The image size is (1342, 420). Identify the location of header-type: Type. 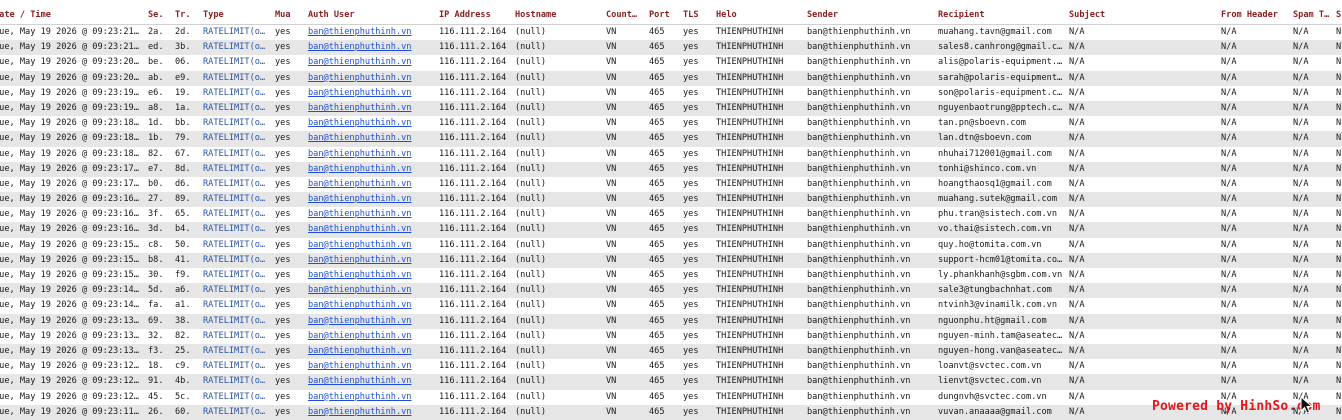
(234, 15).